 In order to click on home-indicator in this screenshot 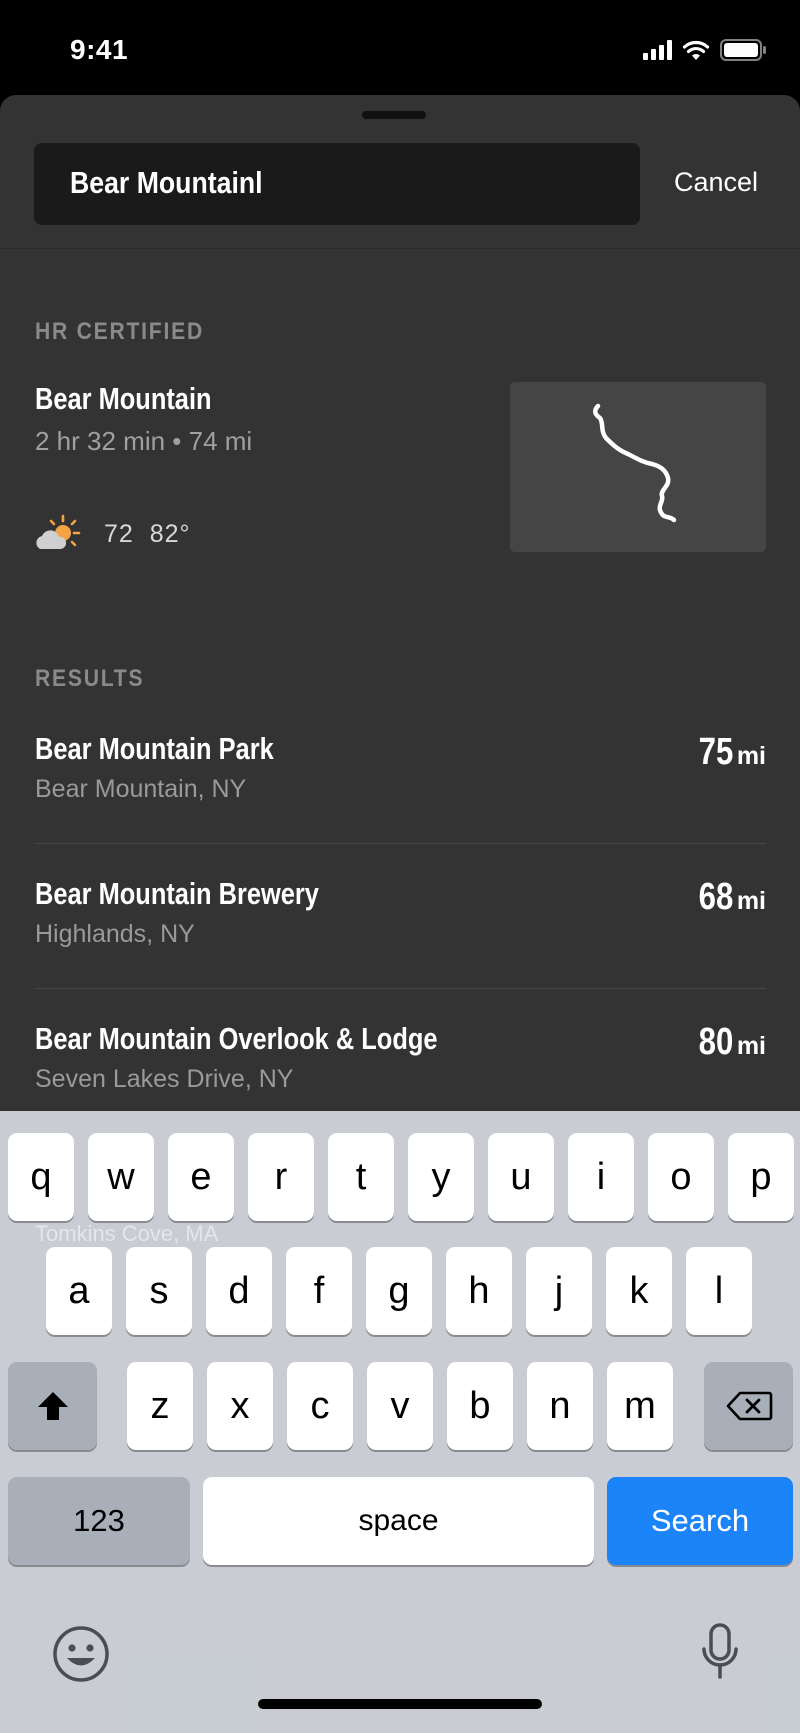, I will do `click(400, 1704)`.